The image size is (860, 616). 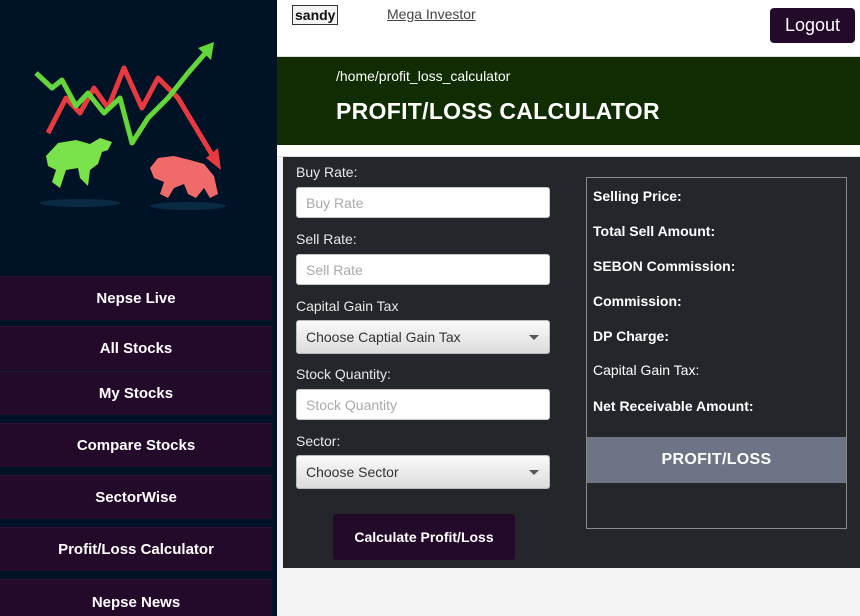 I want to click on buy-rate-label: Buy Rate:, so click(x=327, y=172).